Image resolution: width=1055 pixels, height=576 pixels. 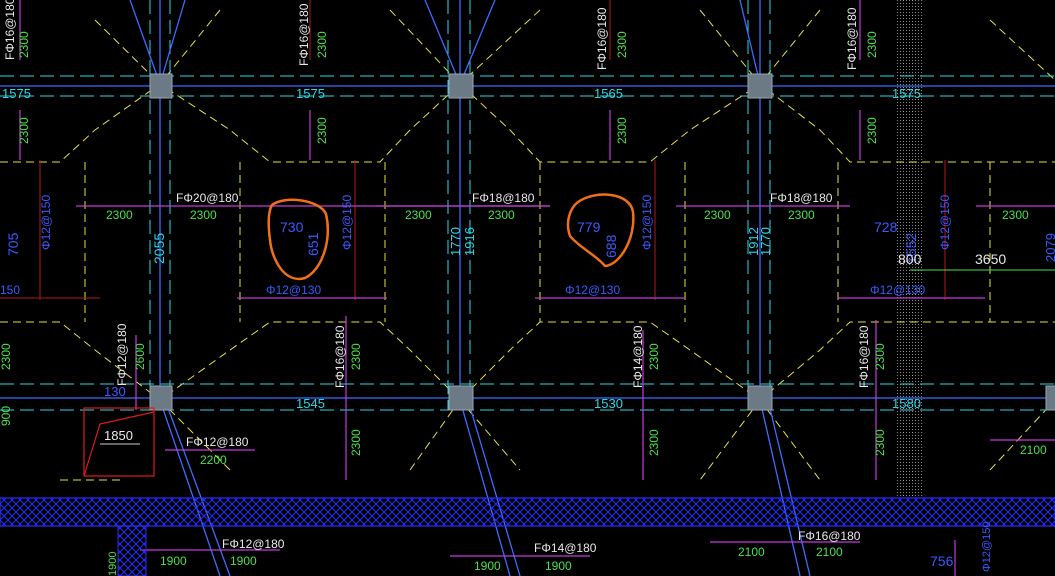 What do you see at coordinates (310, 403) in the screenshot?
I see `beam-label: 1545` at bounding box center [310, 403].